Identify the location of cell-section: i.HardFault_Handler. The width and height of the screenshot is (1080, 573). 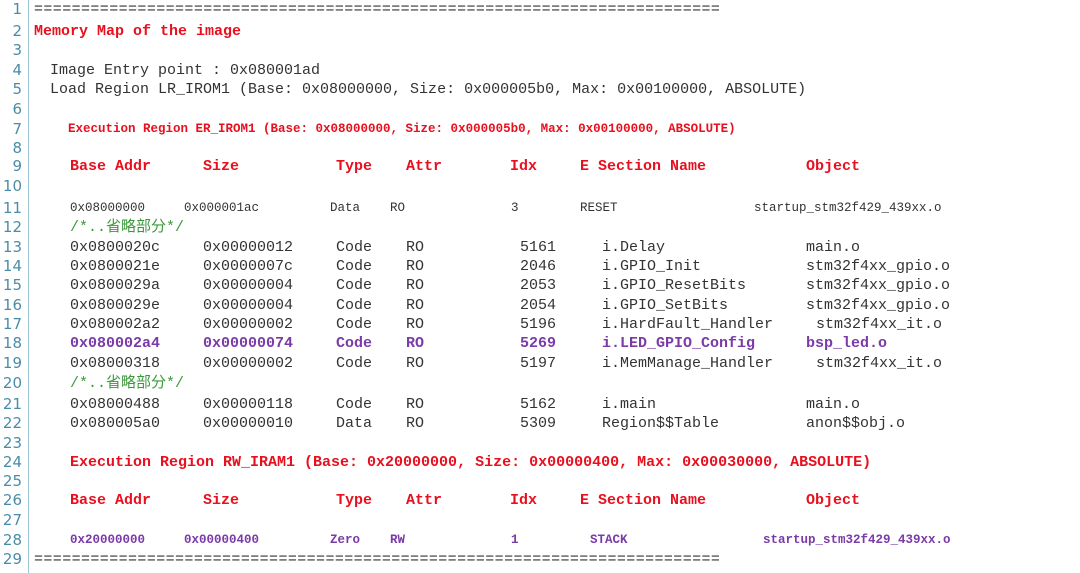
(688, 324).